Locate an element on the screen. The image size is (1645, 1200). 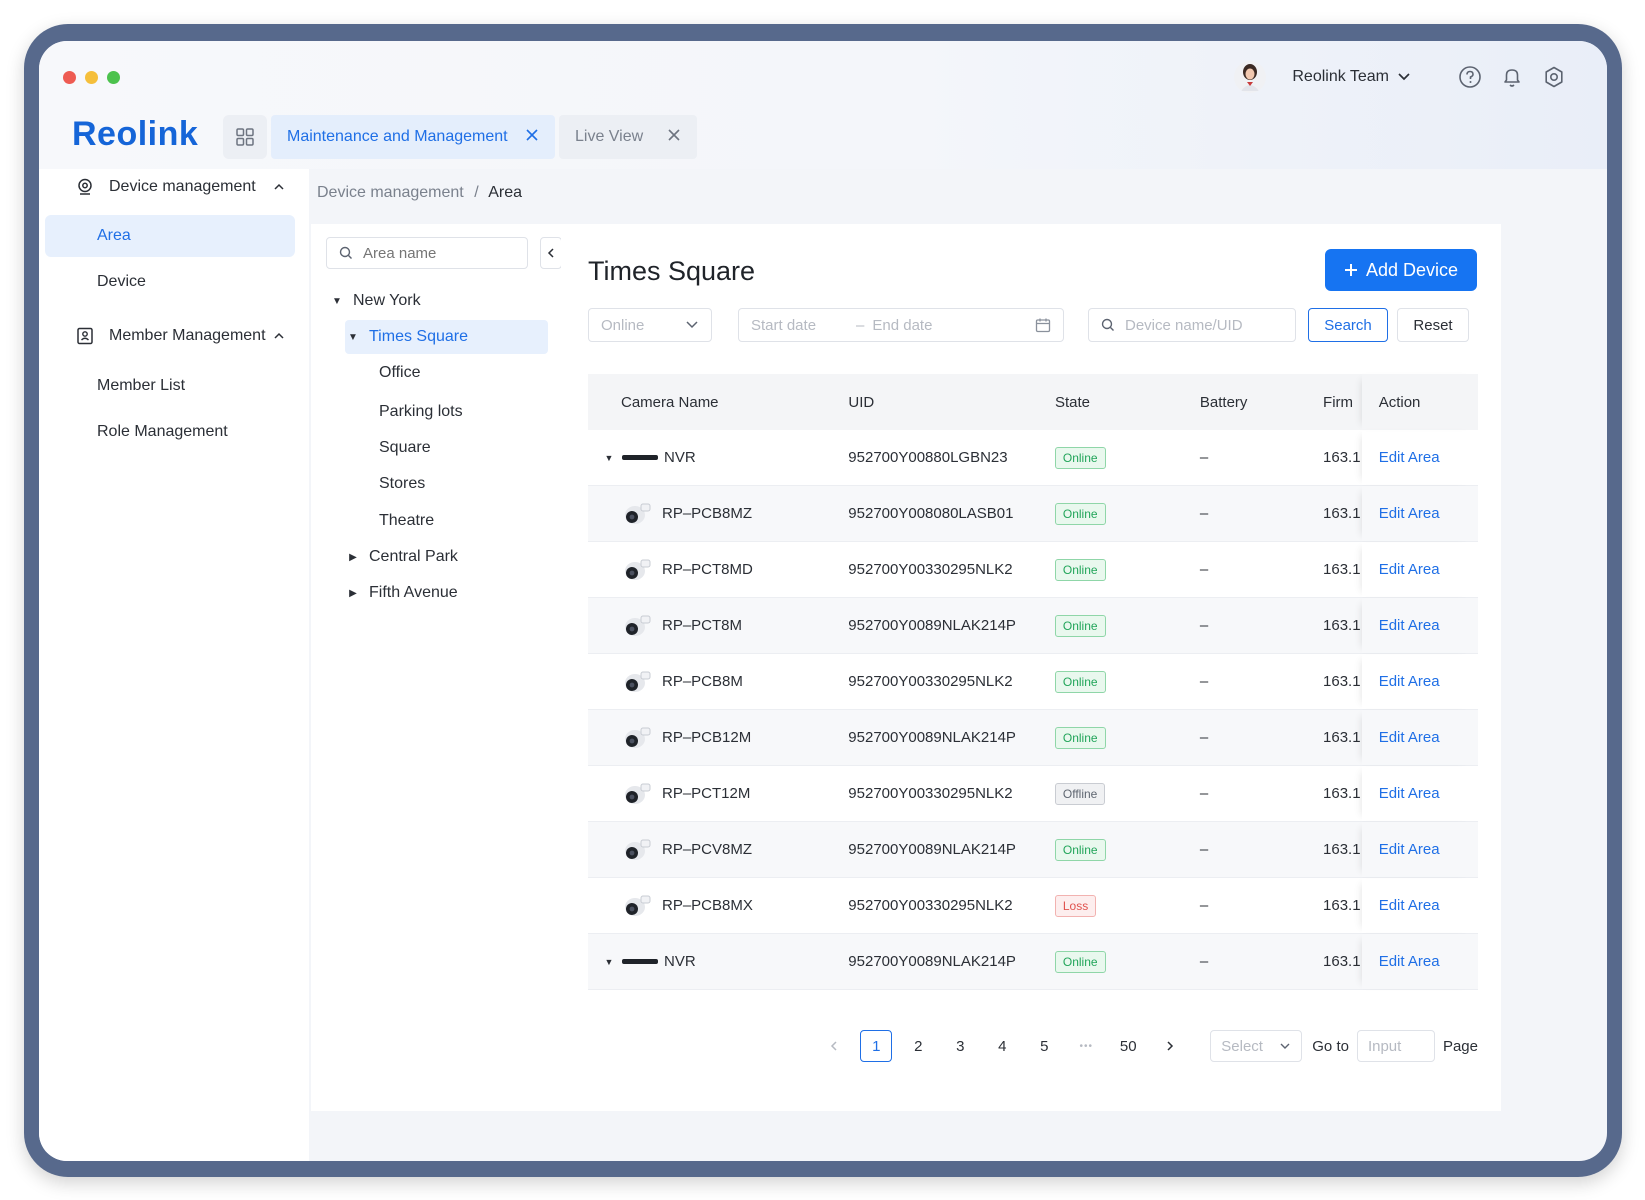
column-header-camera-name: Camera Name is located at coordinates (718, 402).